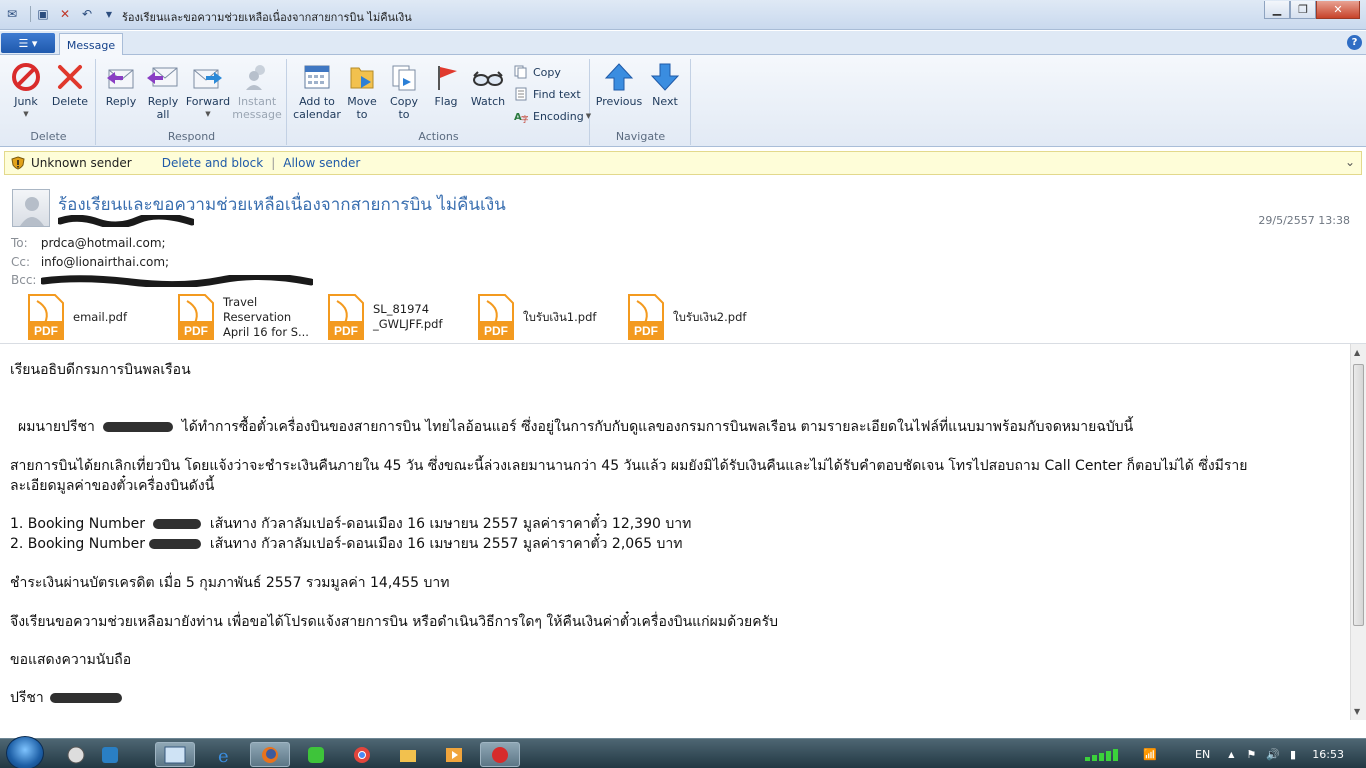  Describe the element at coordinates (317, 114) in the screenshot. I see `calendar-label-2: calendar` at that location.